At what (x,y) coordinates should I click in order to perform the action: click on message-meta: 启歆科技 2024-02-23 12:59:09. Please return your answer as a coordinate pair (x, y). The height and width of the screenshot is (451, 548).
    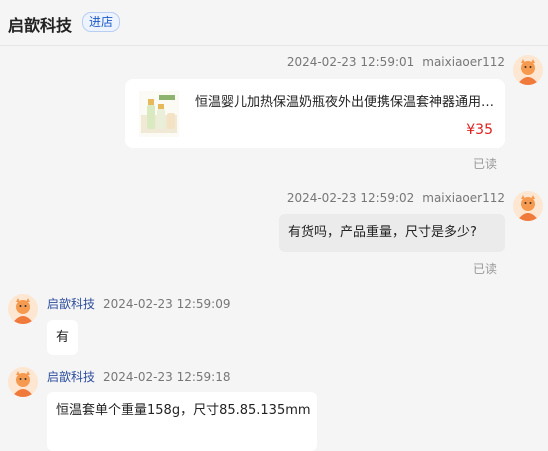
    Looking at the image, I should click on (138, 303).